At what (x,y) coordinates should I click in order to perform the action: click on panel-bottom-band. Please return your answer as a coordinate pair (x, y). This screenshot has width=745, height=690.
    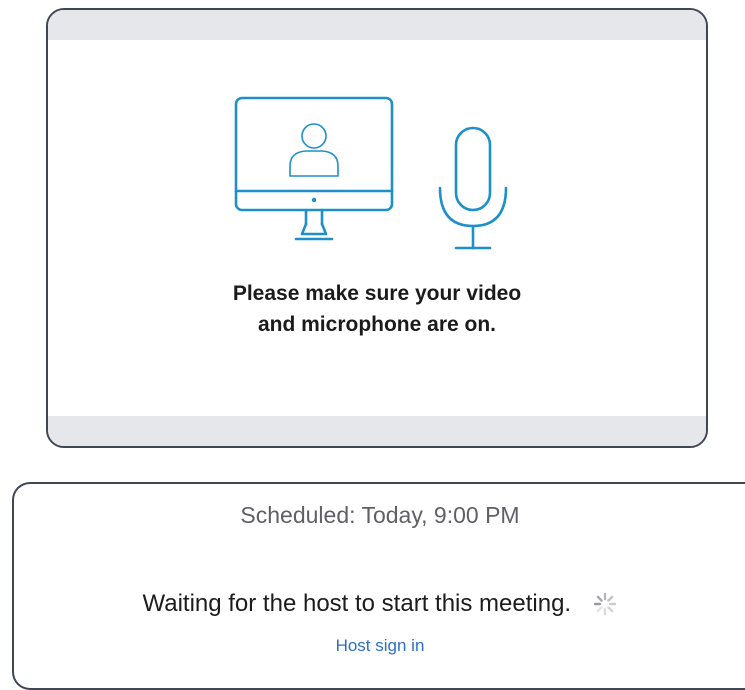
    Looking at the image, I should click on (377, 431).